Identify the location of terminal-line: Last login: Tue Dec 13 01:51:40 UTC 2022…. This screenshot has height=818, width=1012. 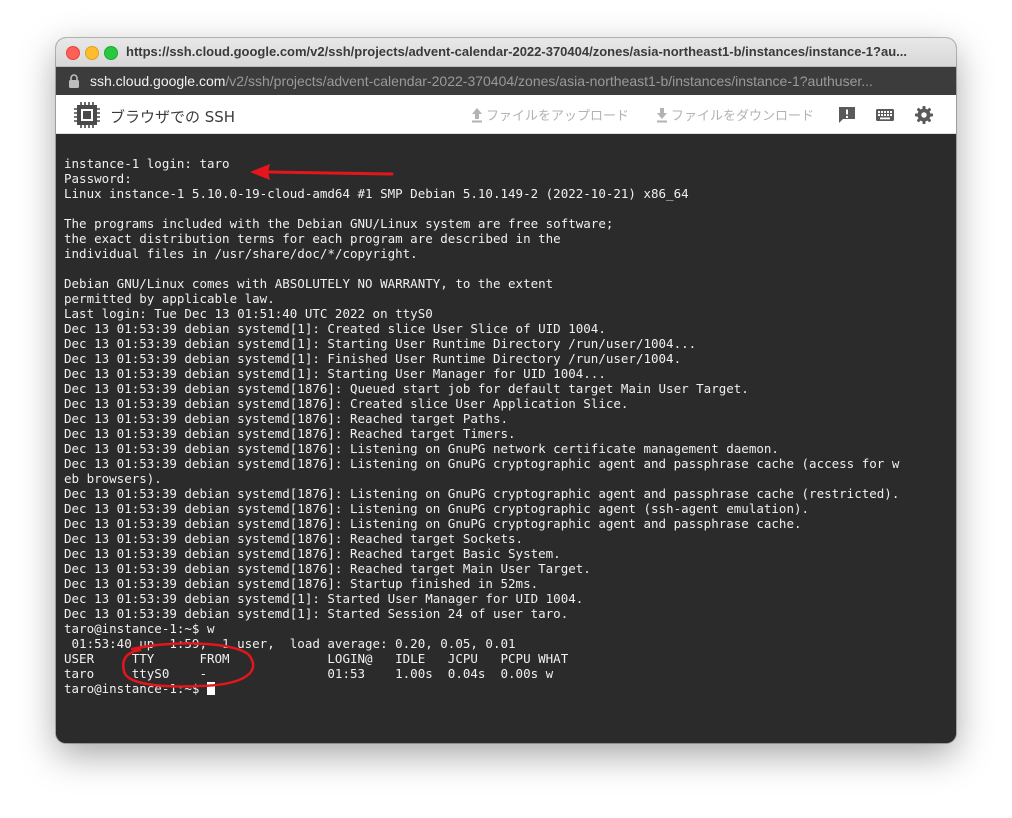
(248, 313).